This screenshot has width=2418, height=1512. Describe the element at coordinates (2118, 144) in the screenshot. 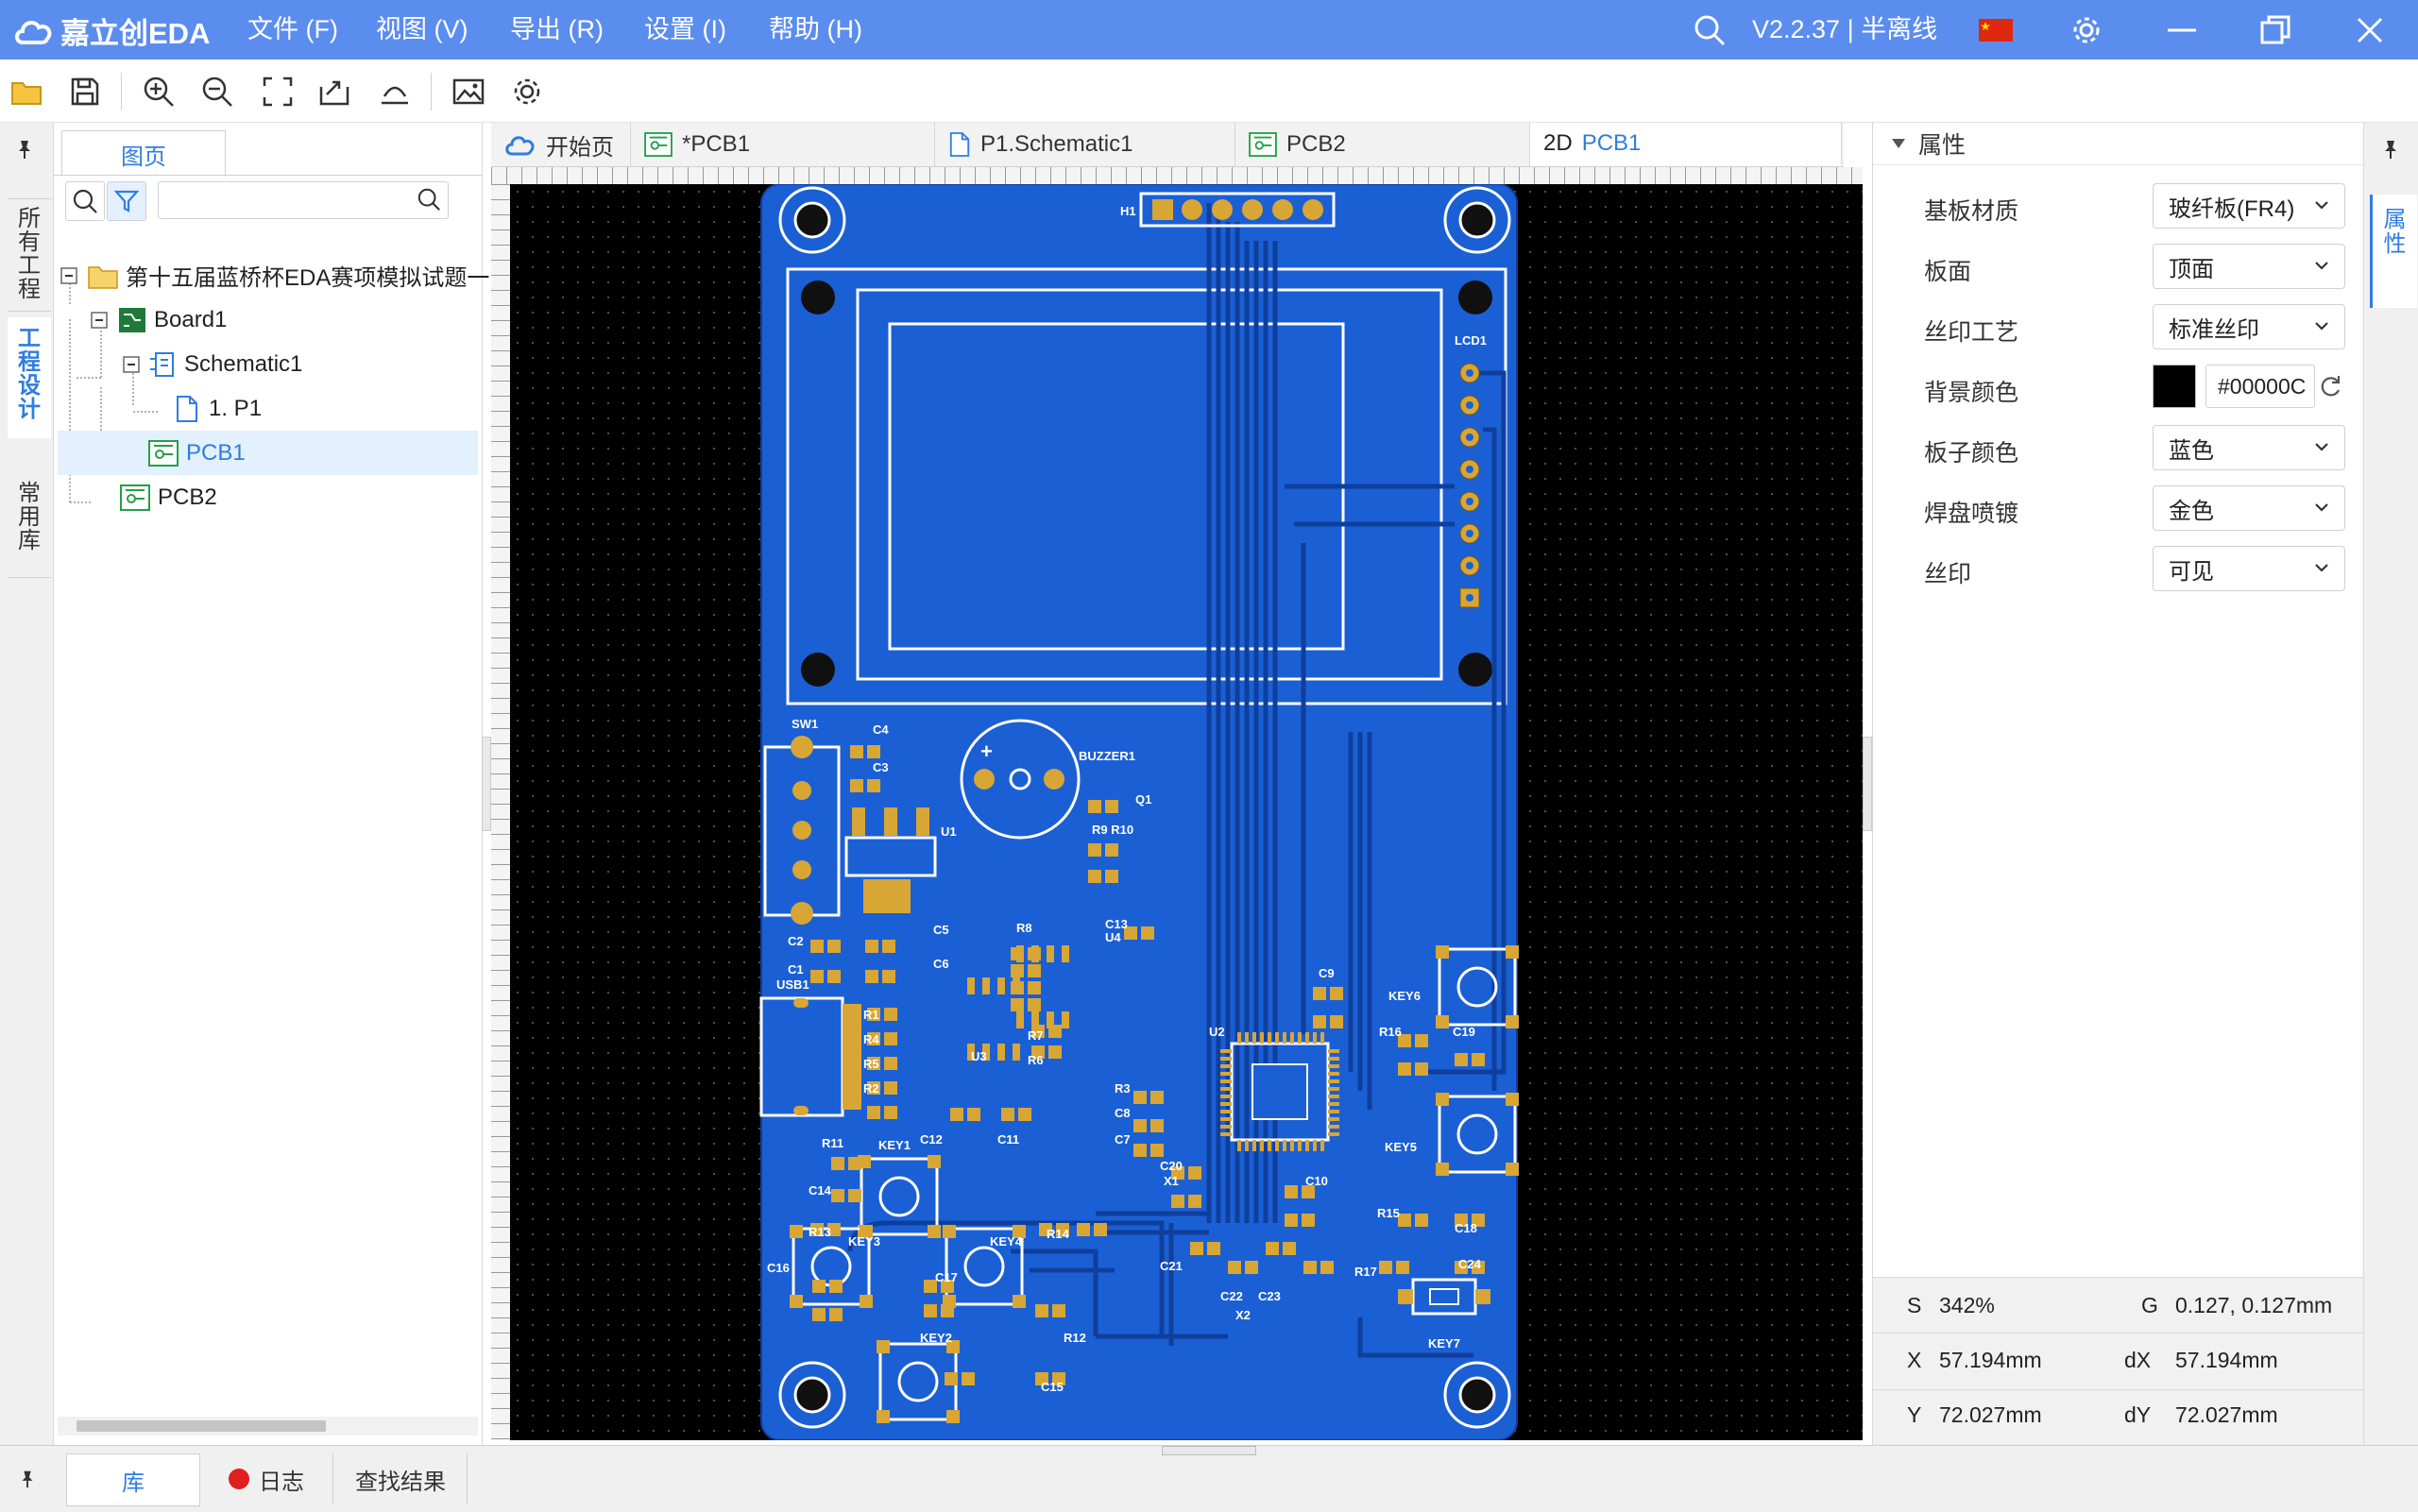

I see `properties-header: 属性` at that location.